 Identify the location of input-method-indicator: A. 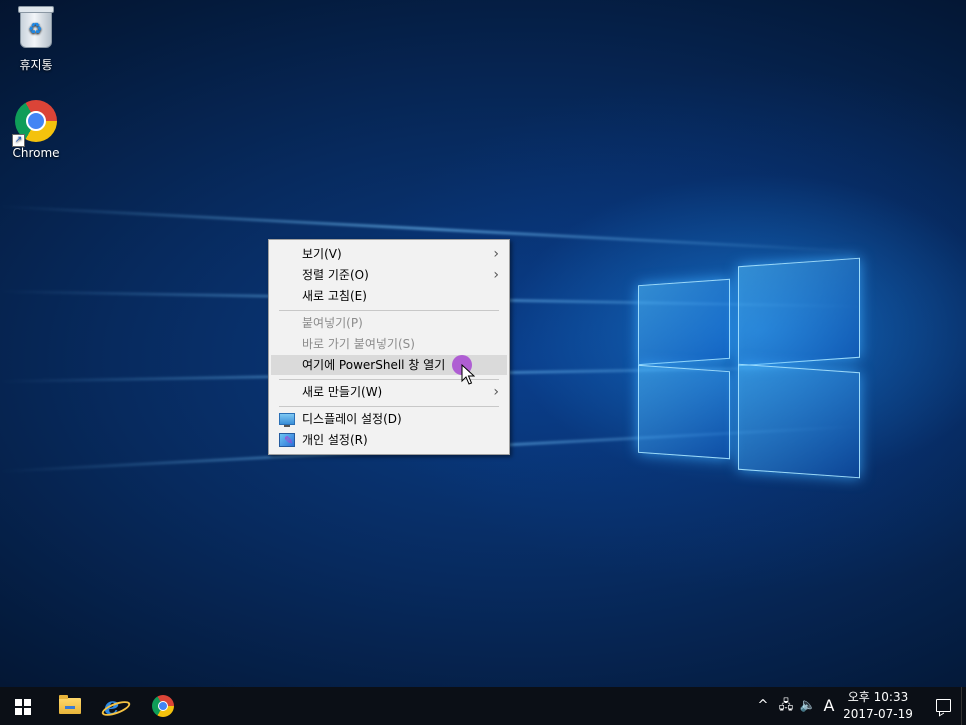
(829, 706).